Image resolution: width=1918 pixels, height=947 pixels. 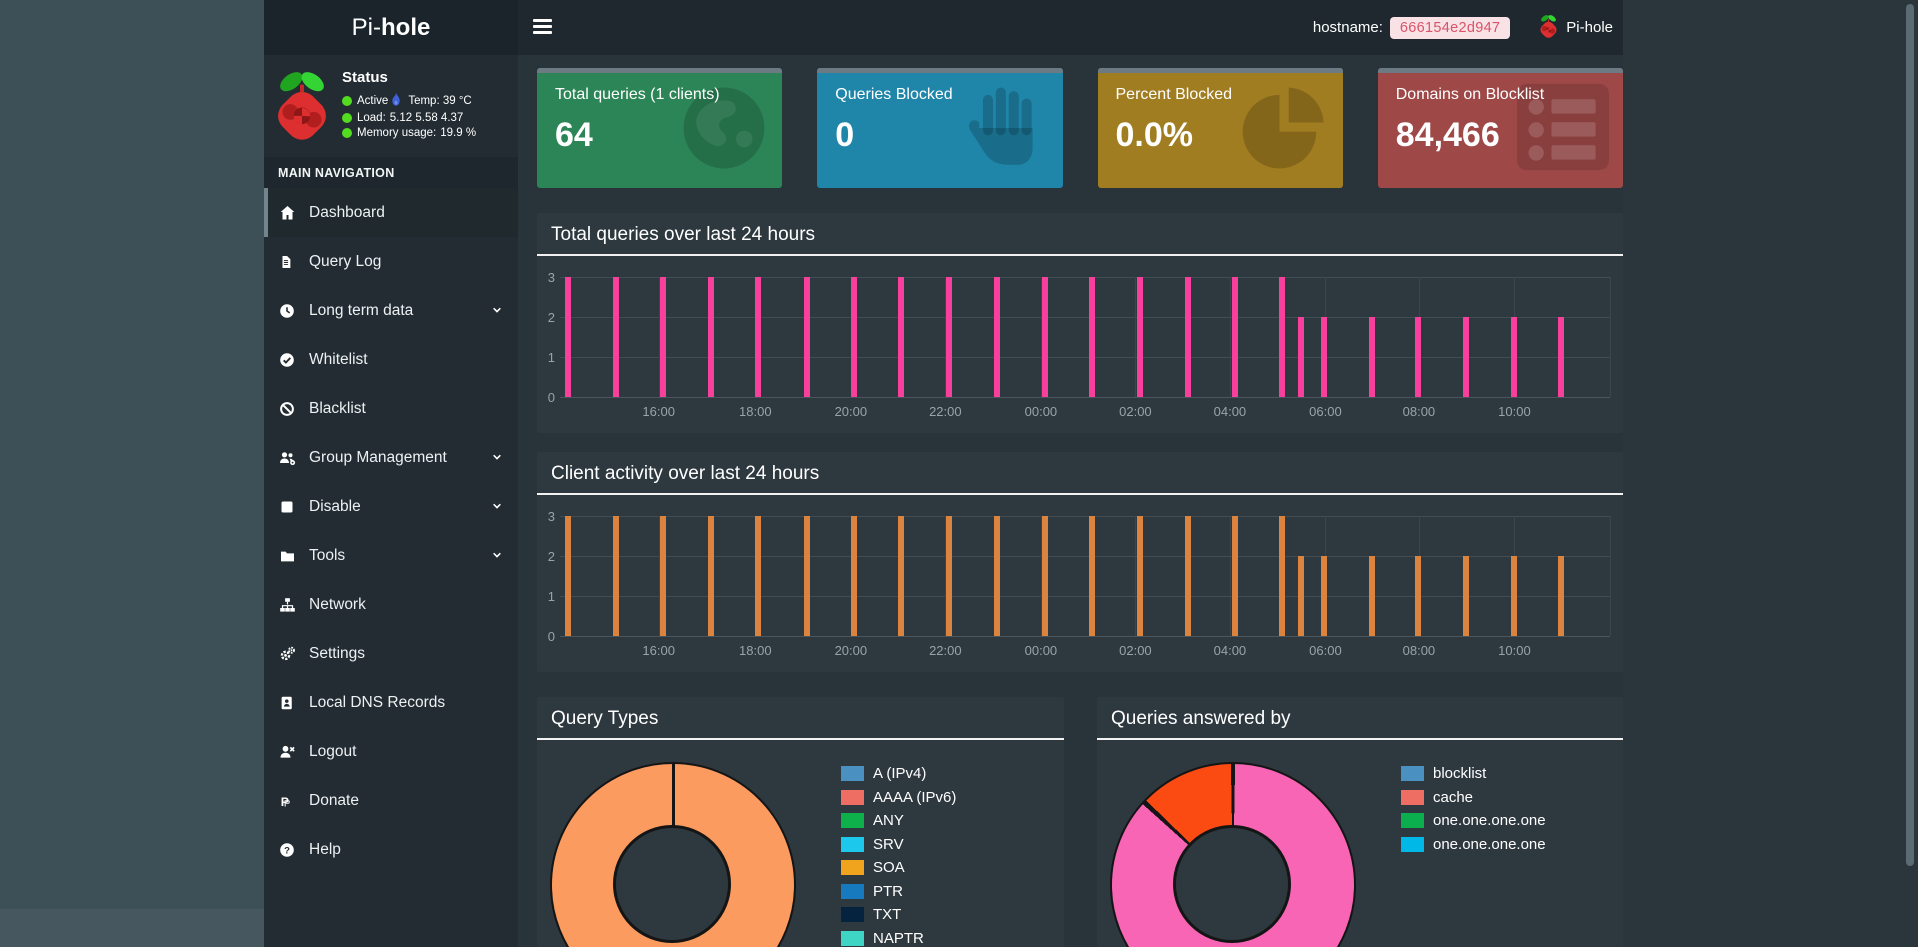 I want to click on paypal-icon: PP, so click(x=288, y=800).